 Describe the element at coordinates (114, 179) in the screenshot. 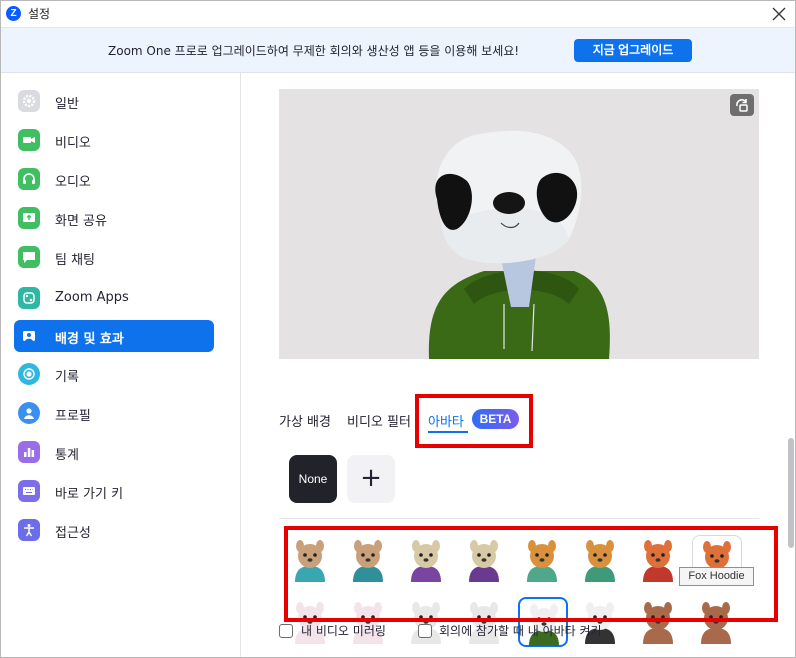

I see `sidebar-item-audio: 오디오` at that location.